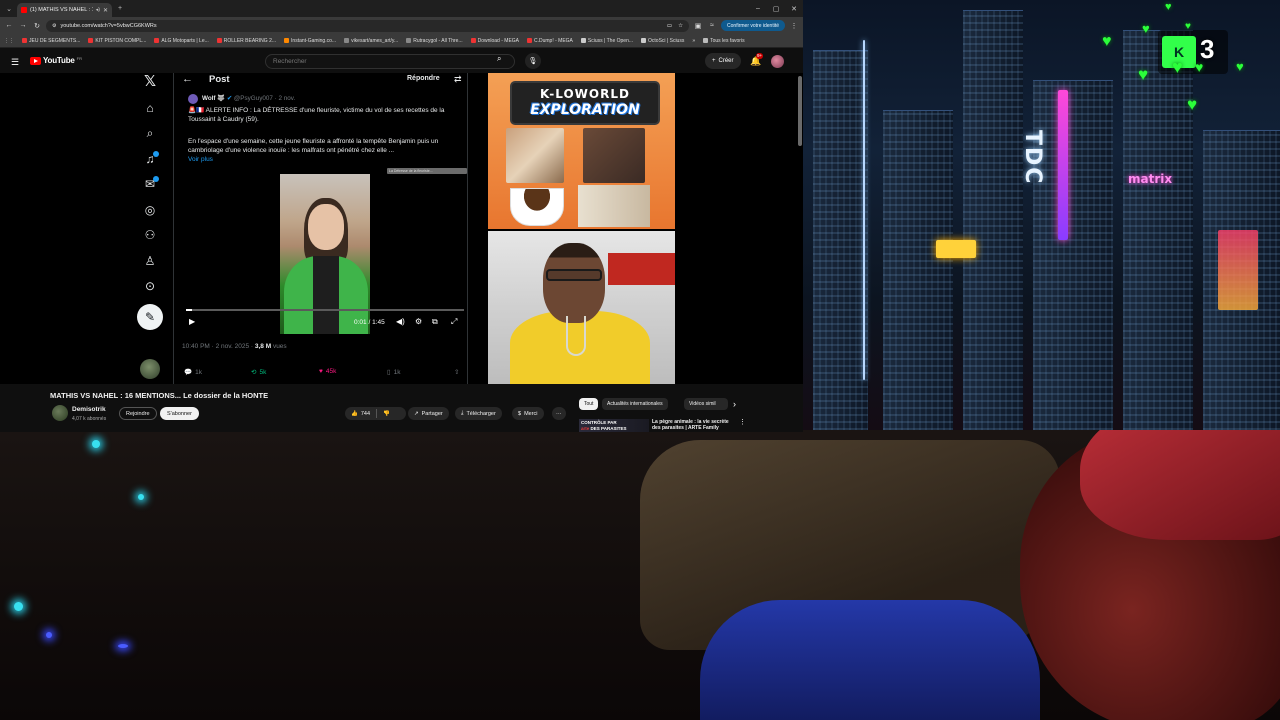 The width and height of the screenshot is (1280, 720). I want to click on all-bookmarks: Tous les favoris, so click(724, 41).